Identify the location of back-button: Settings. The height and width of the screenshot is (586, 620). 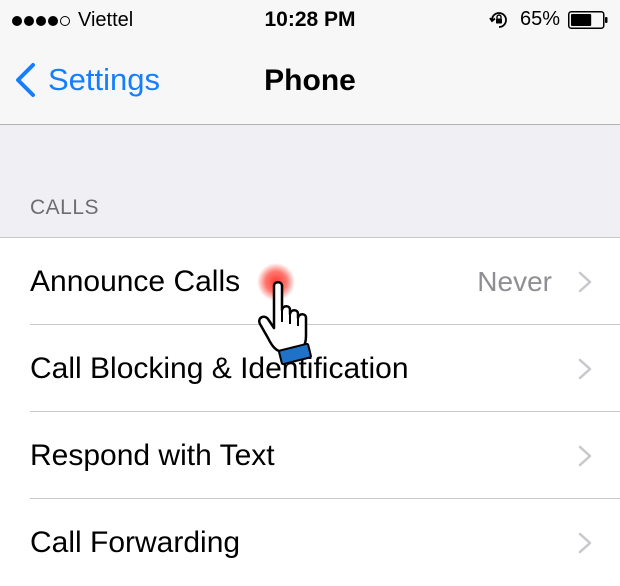
(87, 80).